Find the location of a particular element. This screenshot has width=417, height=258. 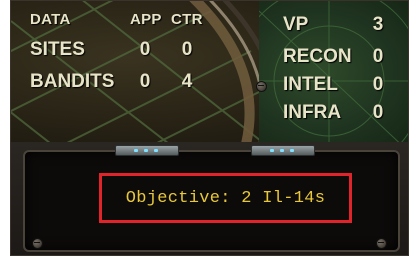

ctr-column-header: CTR is located at coordinates (187, 19).